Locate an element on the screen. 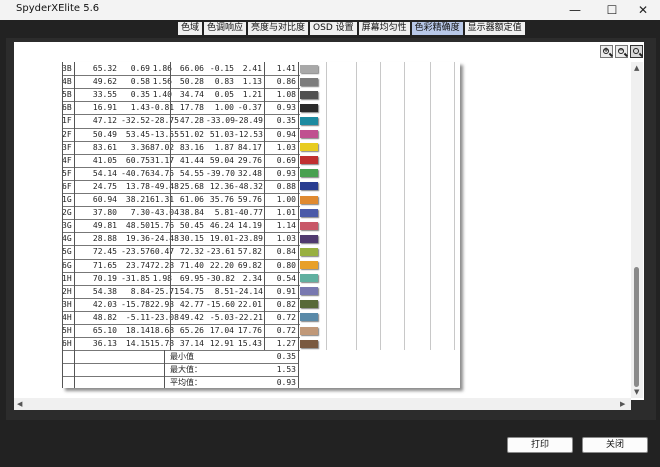  reference-value: 0.83 is located at coordinates (224, 82).